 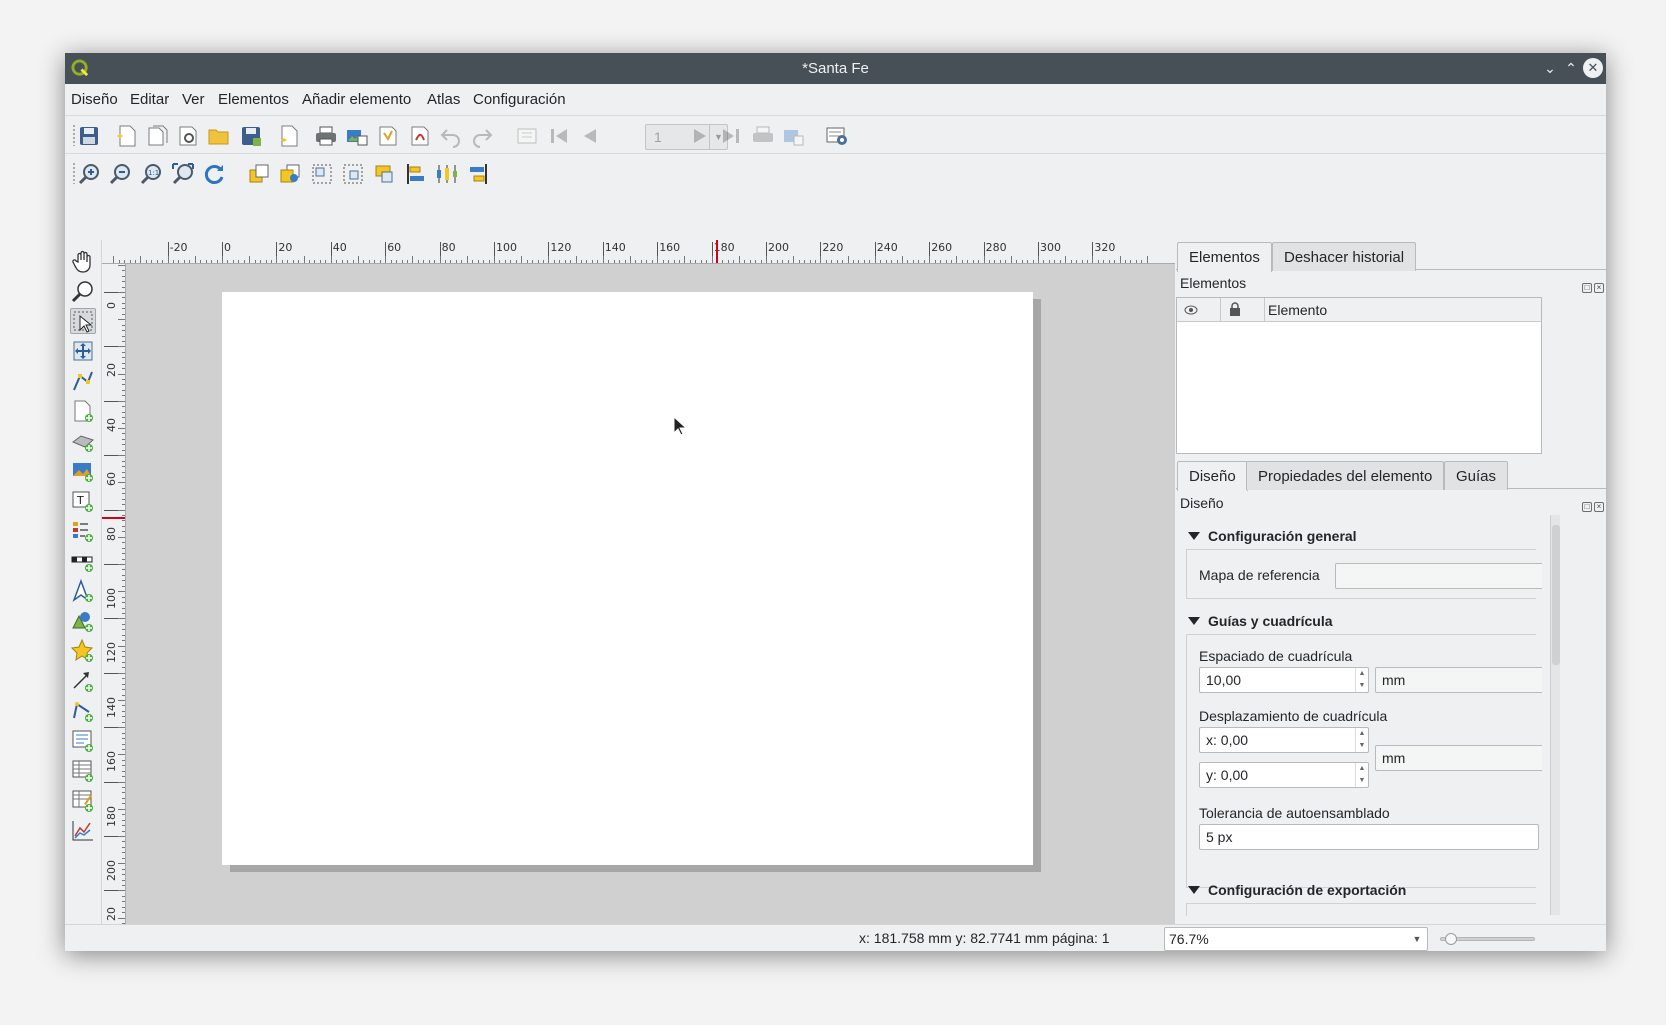 I want to click on minimize-button: ⌄, so click(x=1550, y=68).